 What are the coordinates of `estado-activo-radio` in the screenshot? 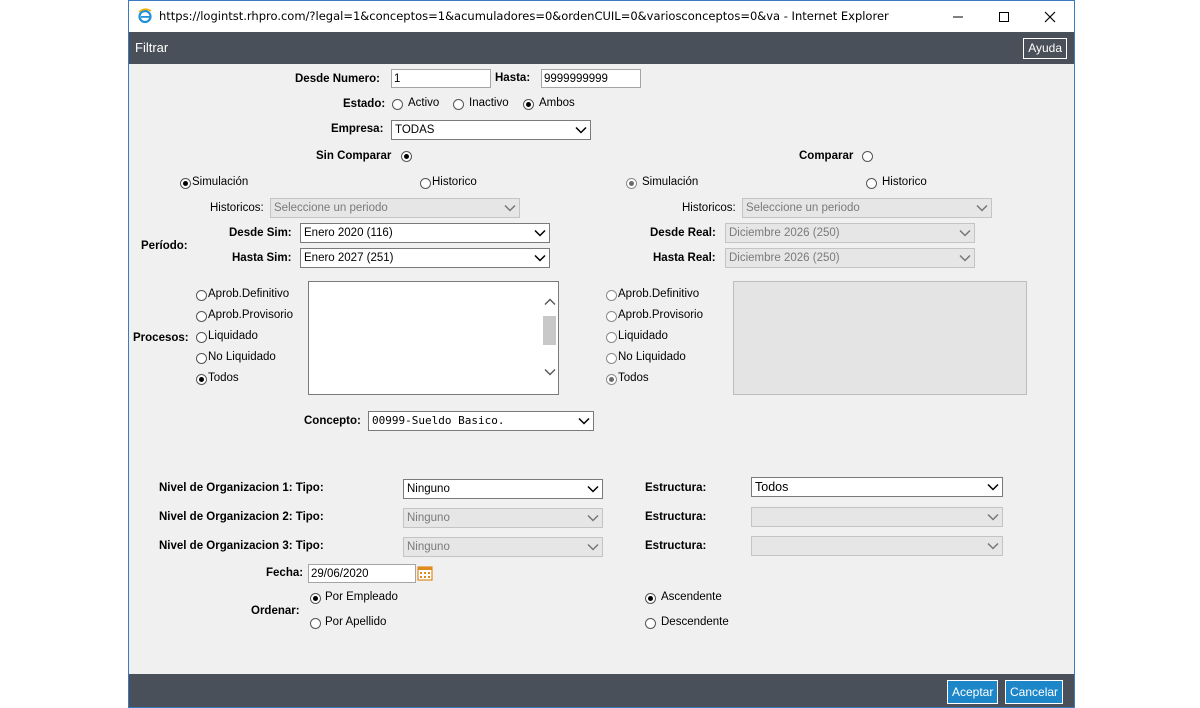 It's located at (397, 104).